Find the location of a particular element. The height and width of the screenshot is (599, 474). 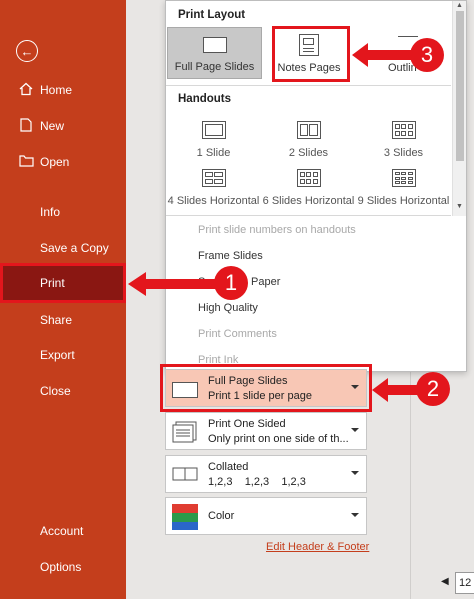

six-slides-icon is located at coordinates (308, 178).